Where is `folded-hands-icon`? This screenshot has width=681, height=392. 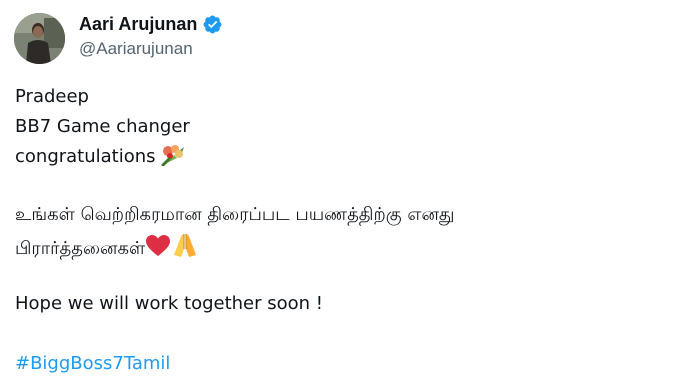
folded-hands-icon is located at coordinates (185, 245).